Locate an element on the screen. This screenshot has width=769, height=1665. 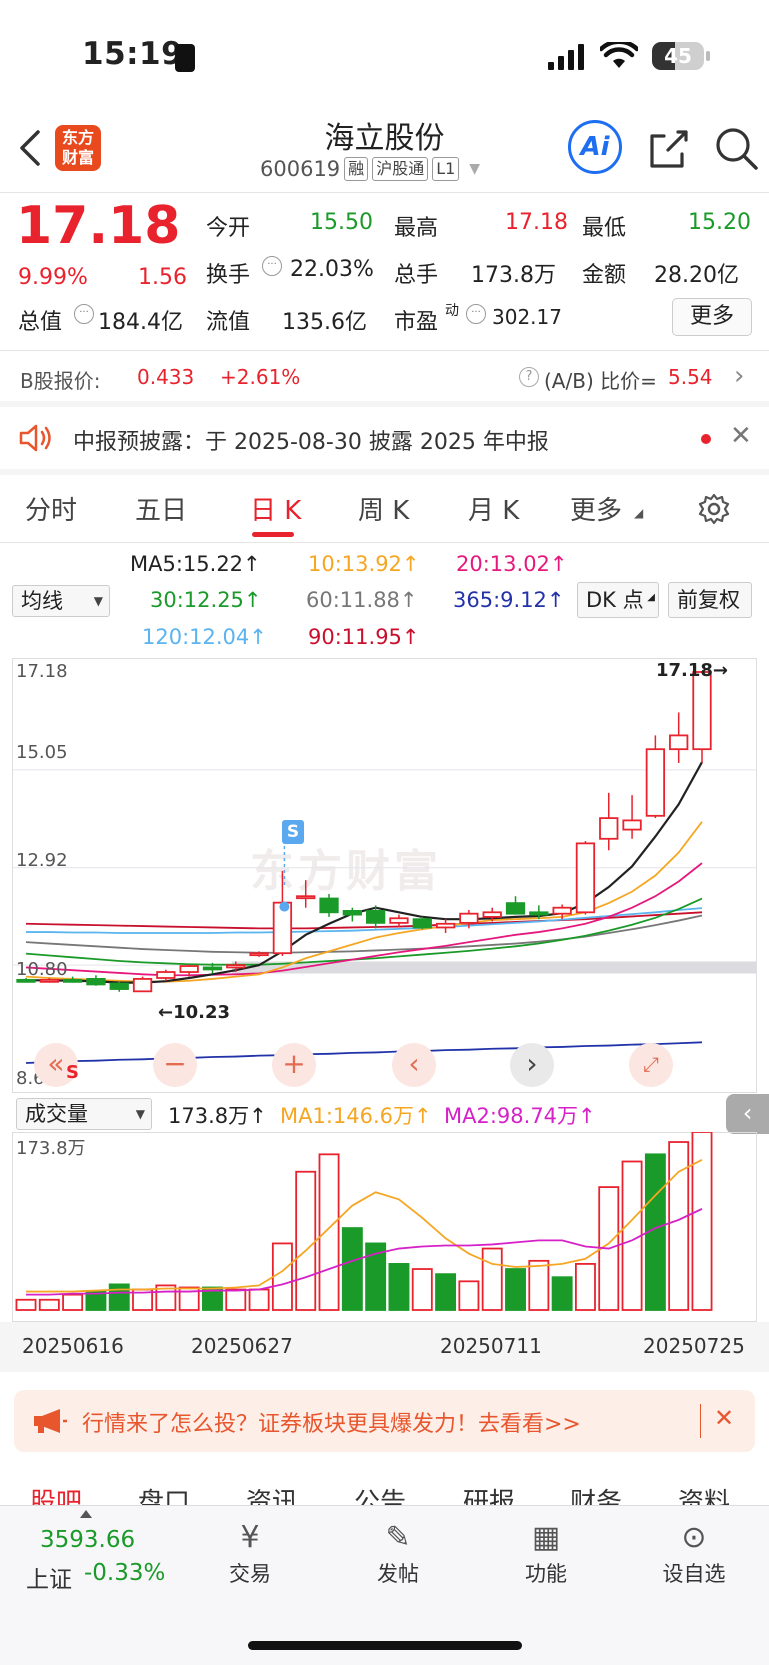
section-tab-finance: 财务 is located at coordinates (596, 1494).